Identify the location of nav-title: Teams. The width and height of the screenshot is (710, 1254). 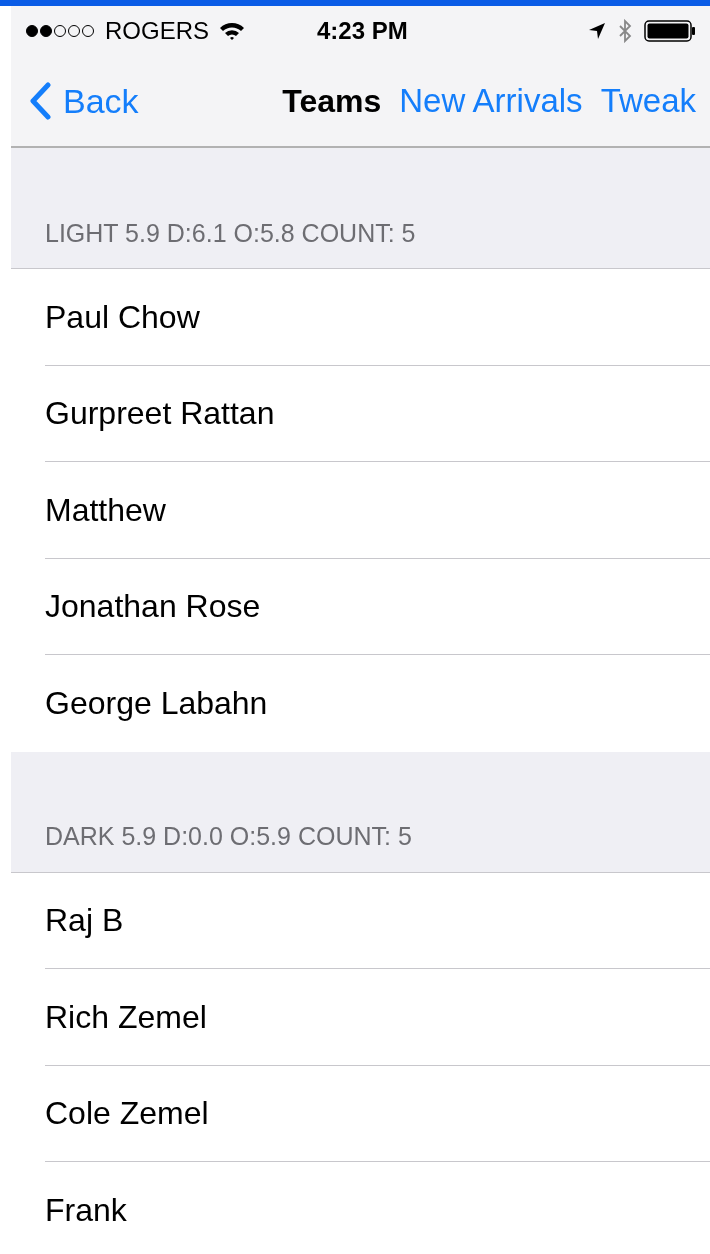
(332, 101).